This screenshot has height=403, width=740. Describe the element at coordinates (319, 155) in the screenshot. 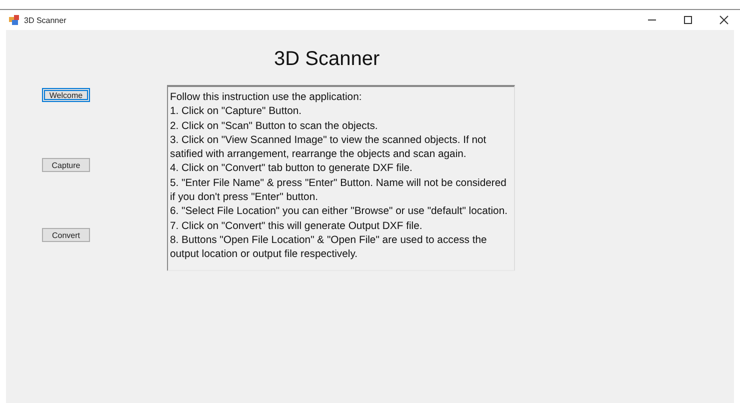

I see `instruction-line: satified with arrangement, rearrange the objects and scan again.` at that location.